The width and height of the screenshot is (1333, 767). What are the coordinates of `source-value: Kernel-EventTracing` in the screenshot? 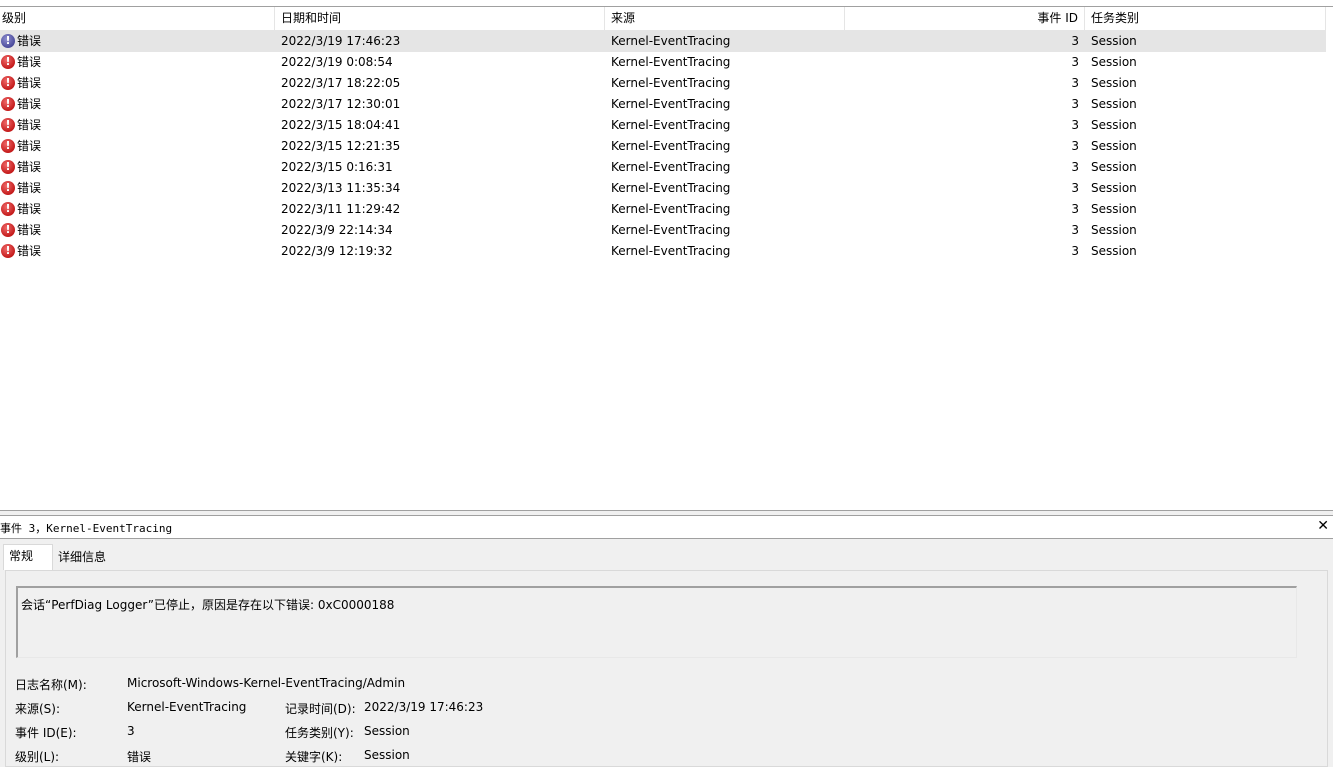 It's located at (186, 707).